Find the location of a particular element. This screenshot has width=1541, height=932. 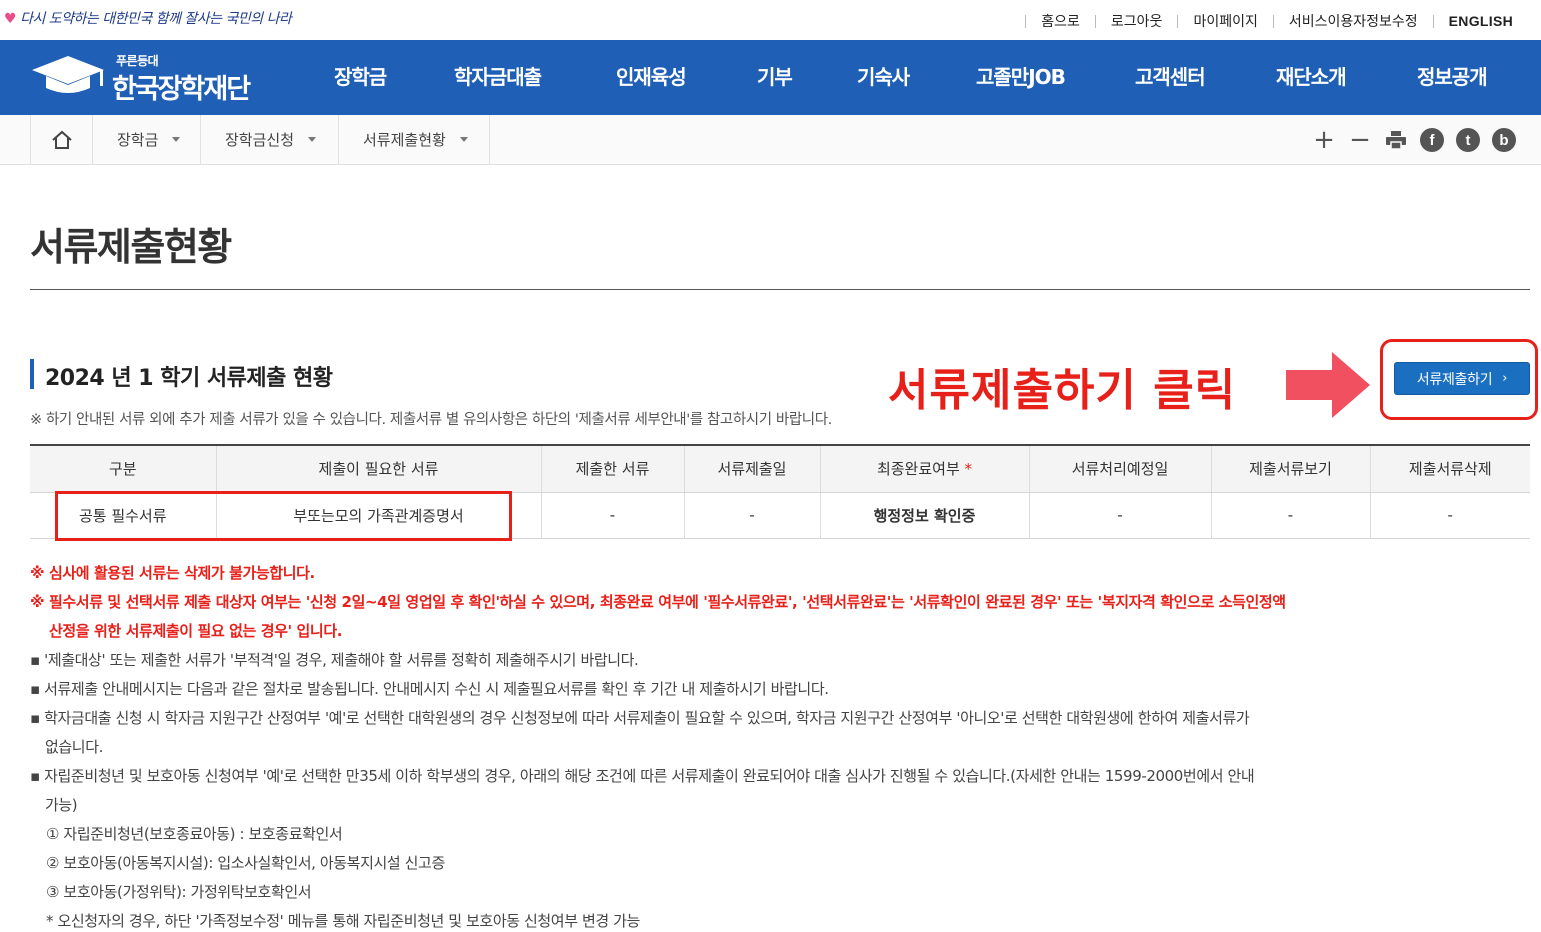

section-accent-bar is located at coordinates (32, 374).